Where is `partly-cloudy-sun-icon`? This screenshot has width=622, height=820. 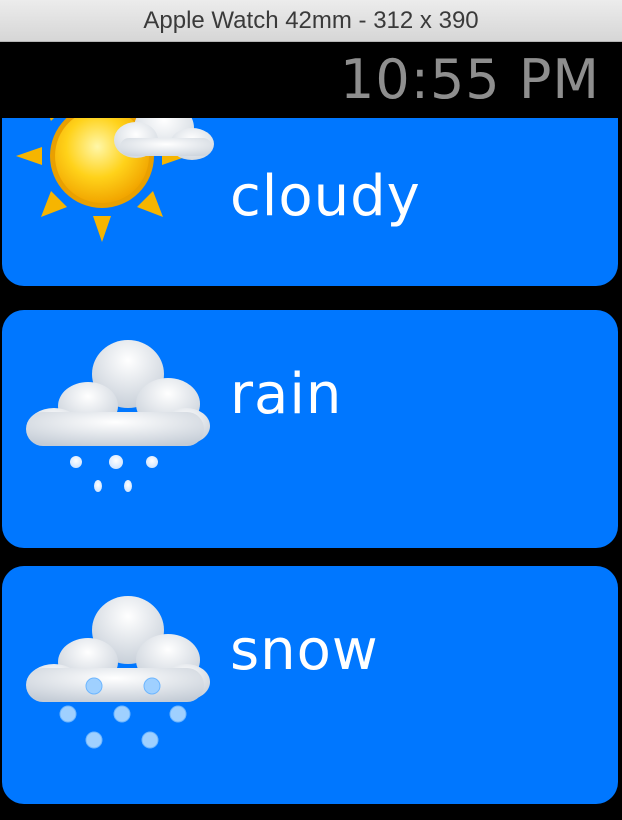
partly-cloudy-sun-icon is located at coordinates (115, 180).